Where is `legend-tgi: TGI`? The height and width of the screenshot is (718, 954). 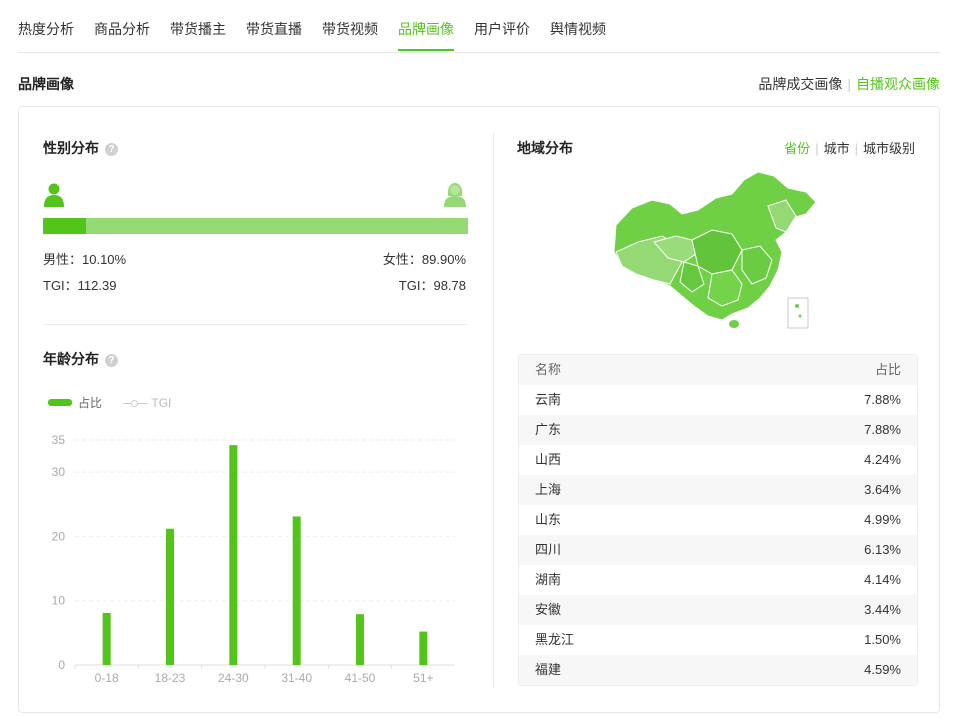 legend-tgi: TGI is located at coordinates (147, 403).